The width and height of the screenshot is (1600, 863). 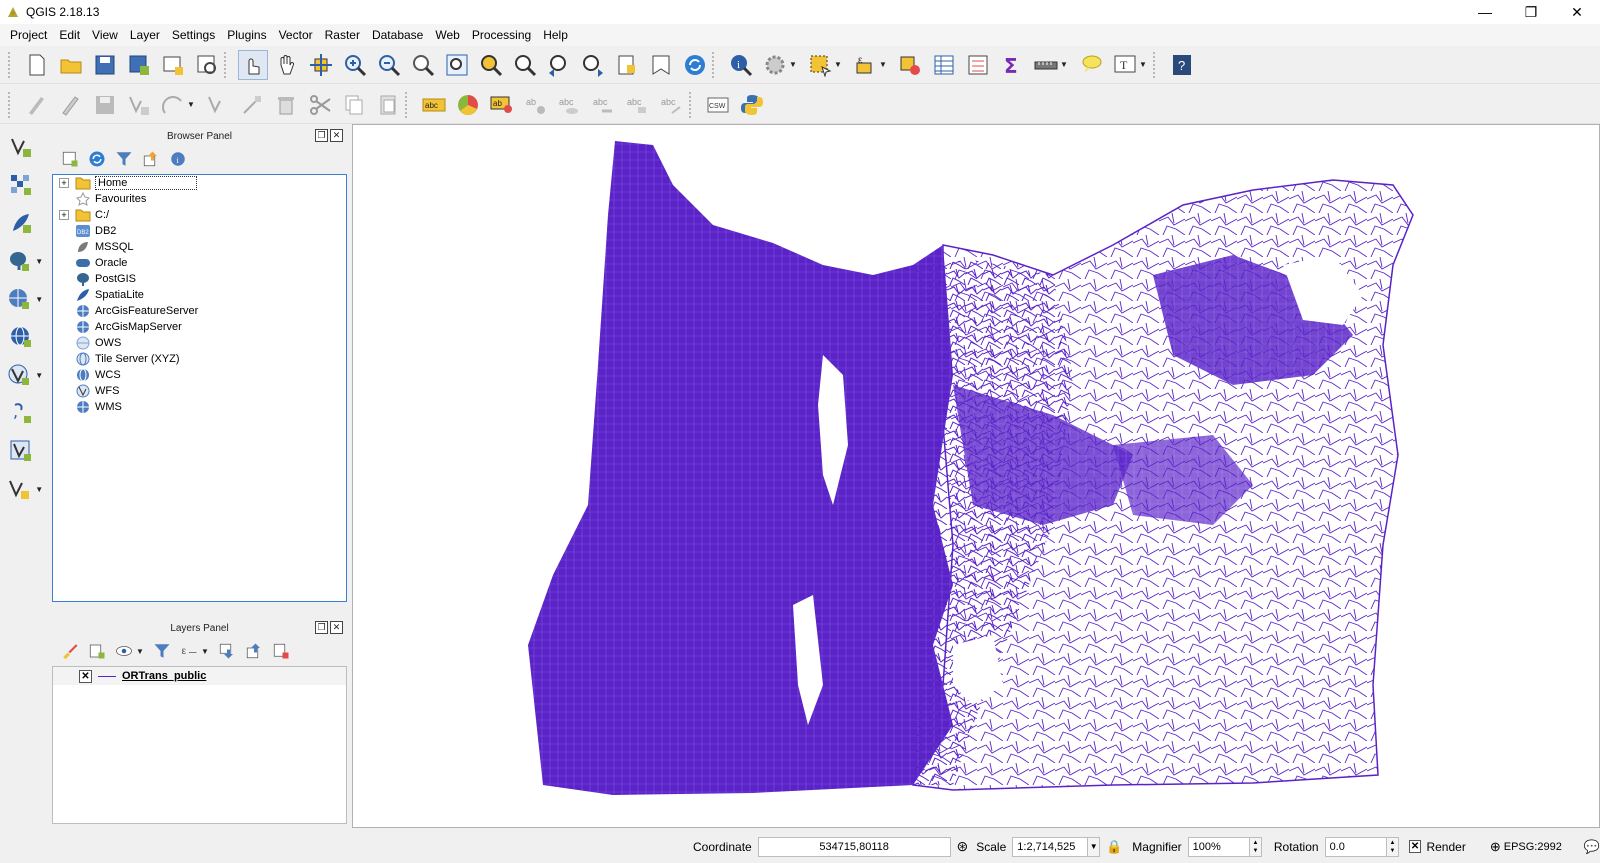 What do you see at coordinates (423, 65) in the screenshot?
I see `zoom-native-button` at bounding box center [423, 65].